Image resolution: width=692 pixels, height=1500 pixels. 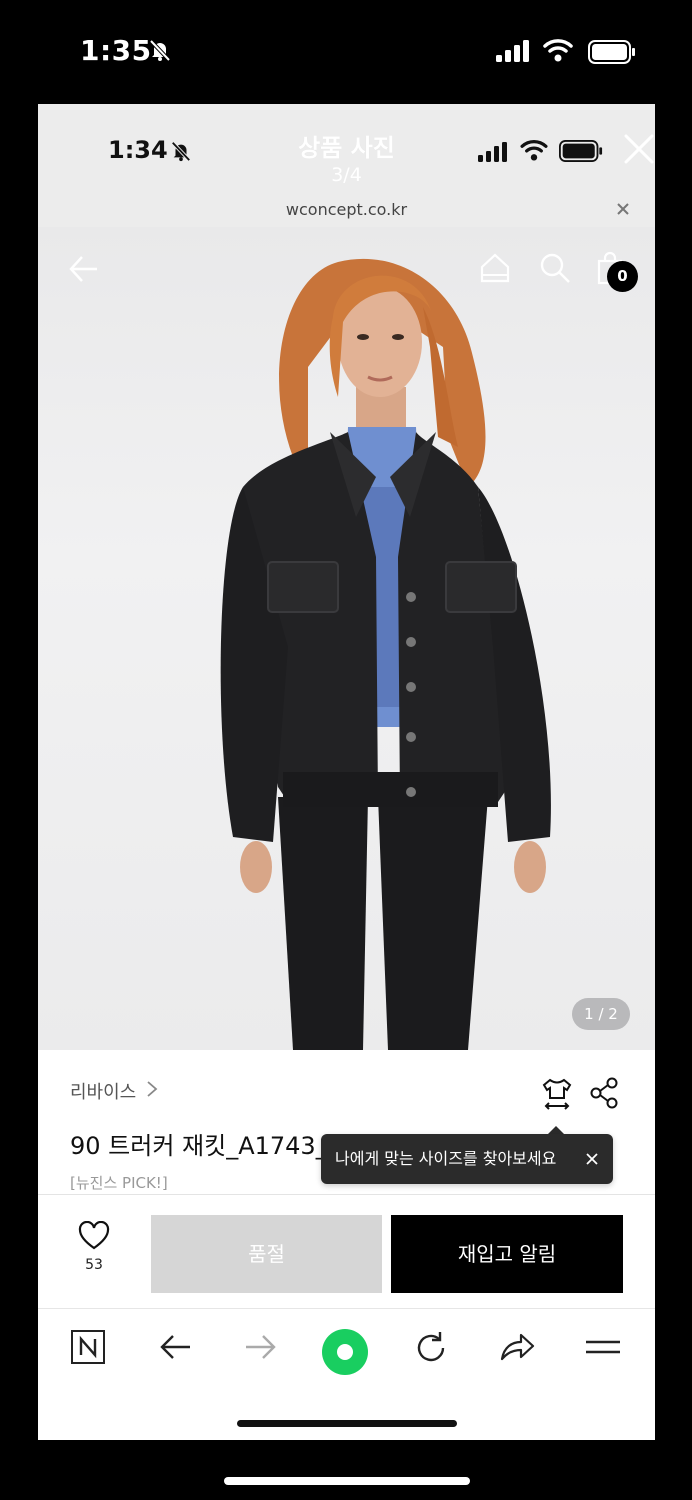 What do you see at coordinates (507, 1254) in the screenshot?
I see `restock-alert-button: 재입고 알림` at bounding box center [507, 1254].